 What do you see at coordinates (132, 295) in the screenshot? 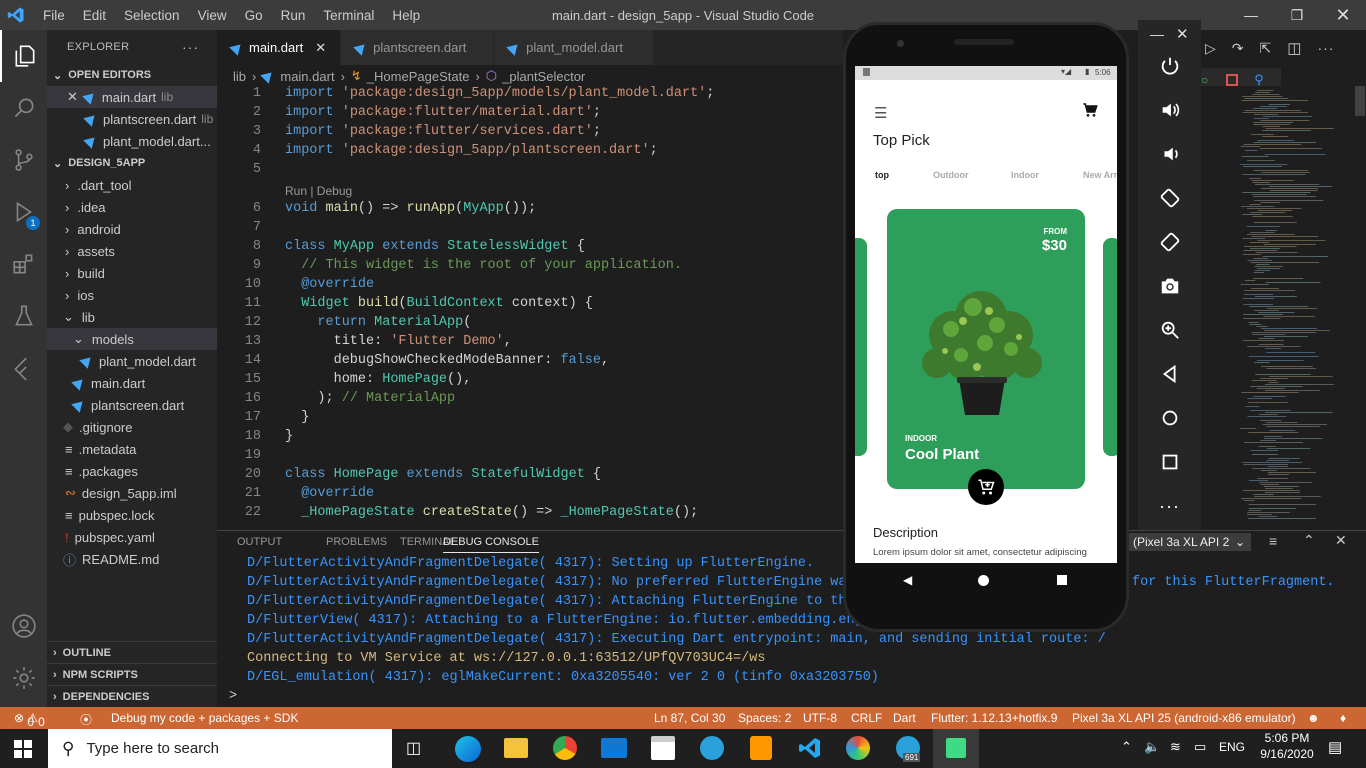
I see `tree-item: › ios` at bounding box center [132, 295].